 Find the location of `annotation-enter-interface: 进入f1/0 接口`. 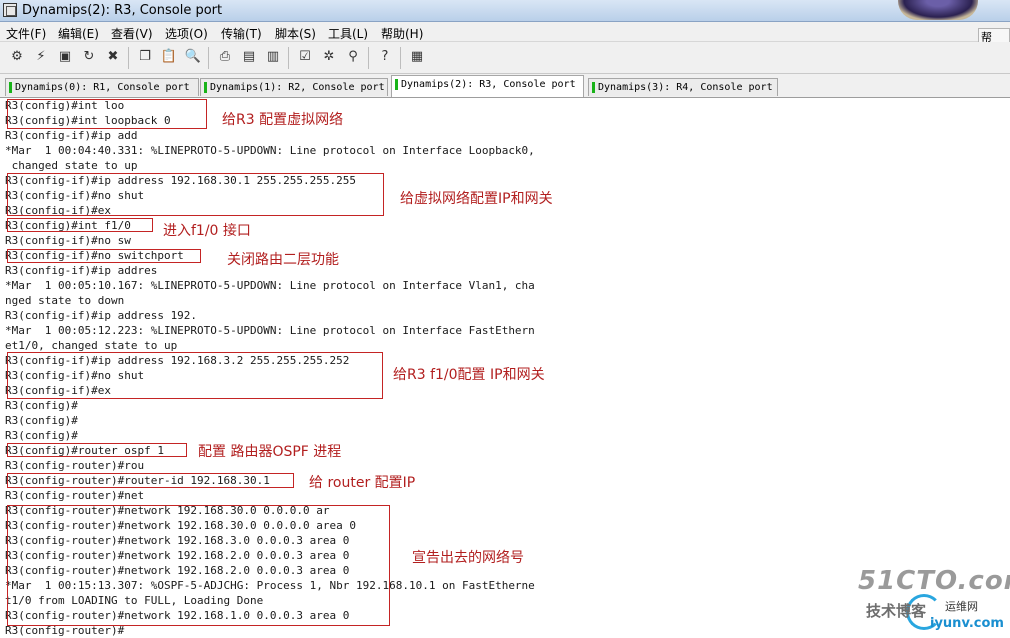

annotation-enter-interface: 进入f1/0 接口 is located at coordinates (207, 231).